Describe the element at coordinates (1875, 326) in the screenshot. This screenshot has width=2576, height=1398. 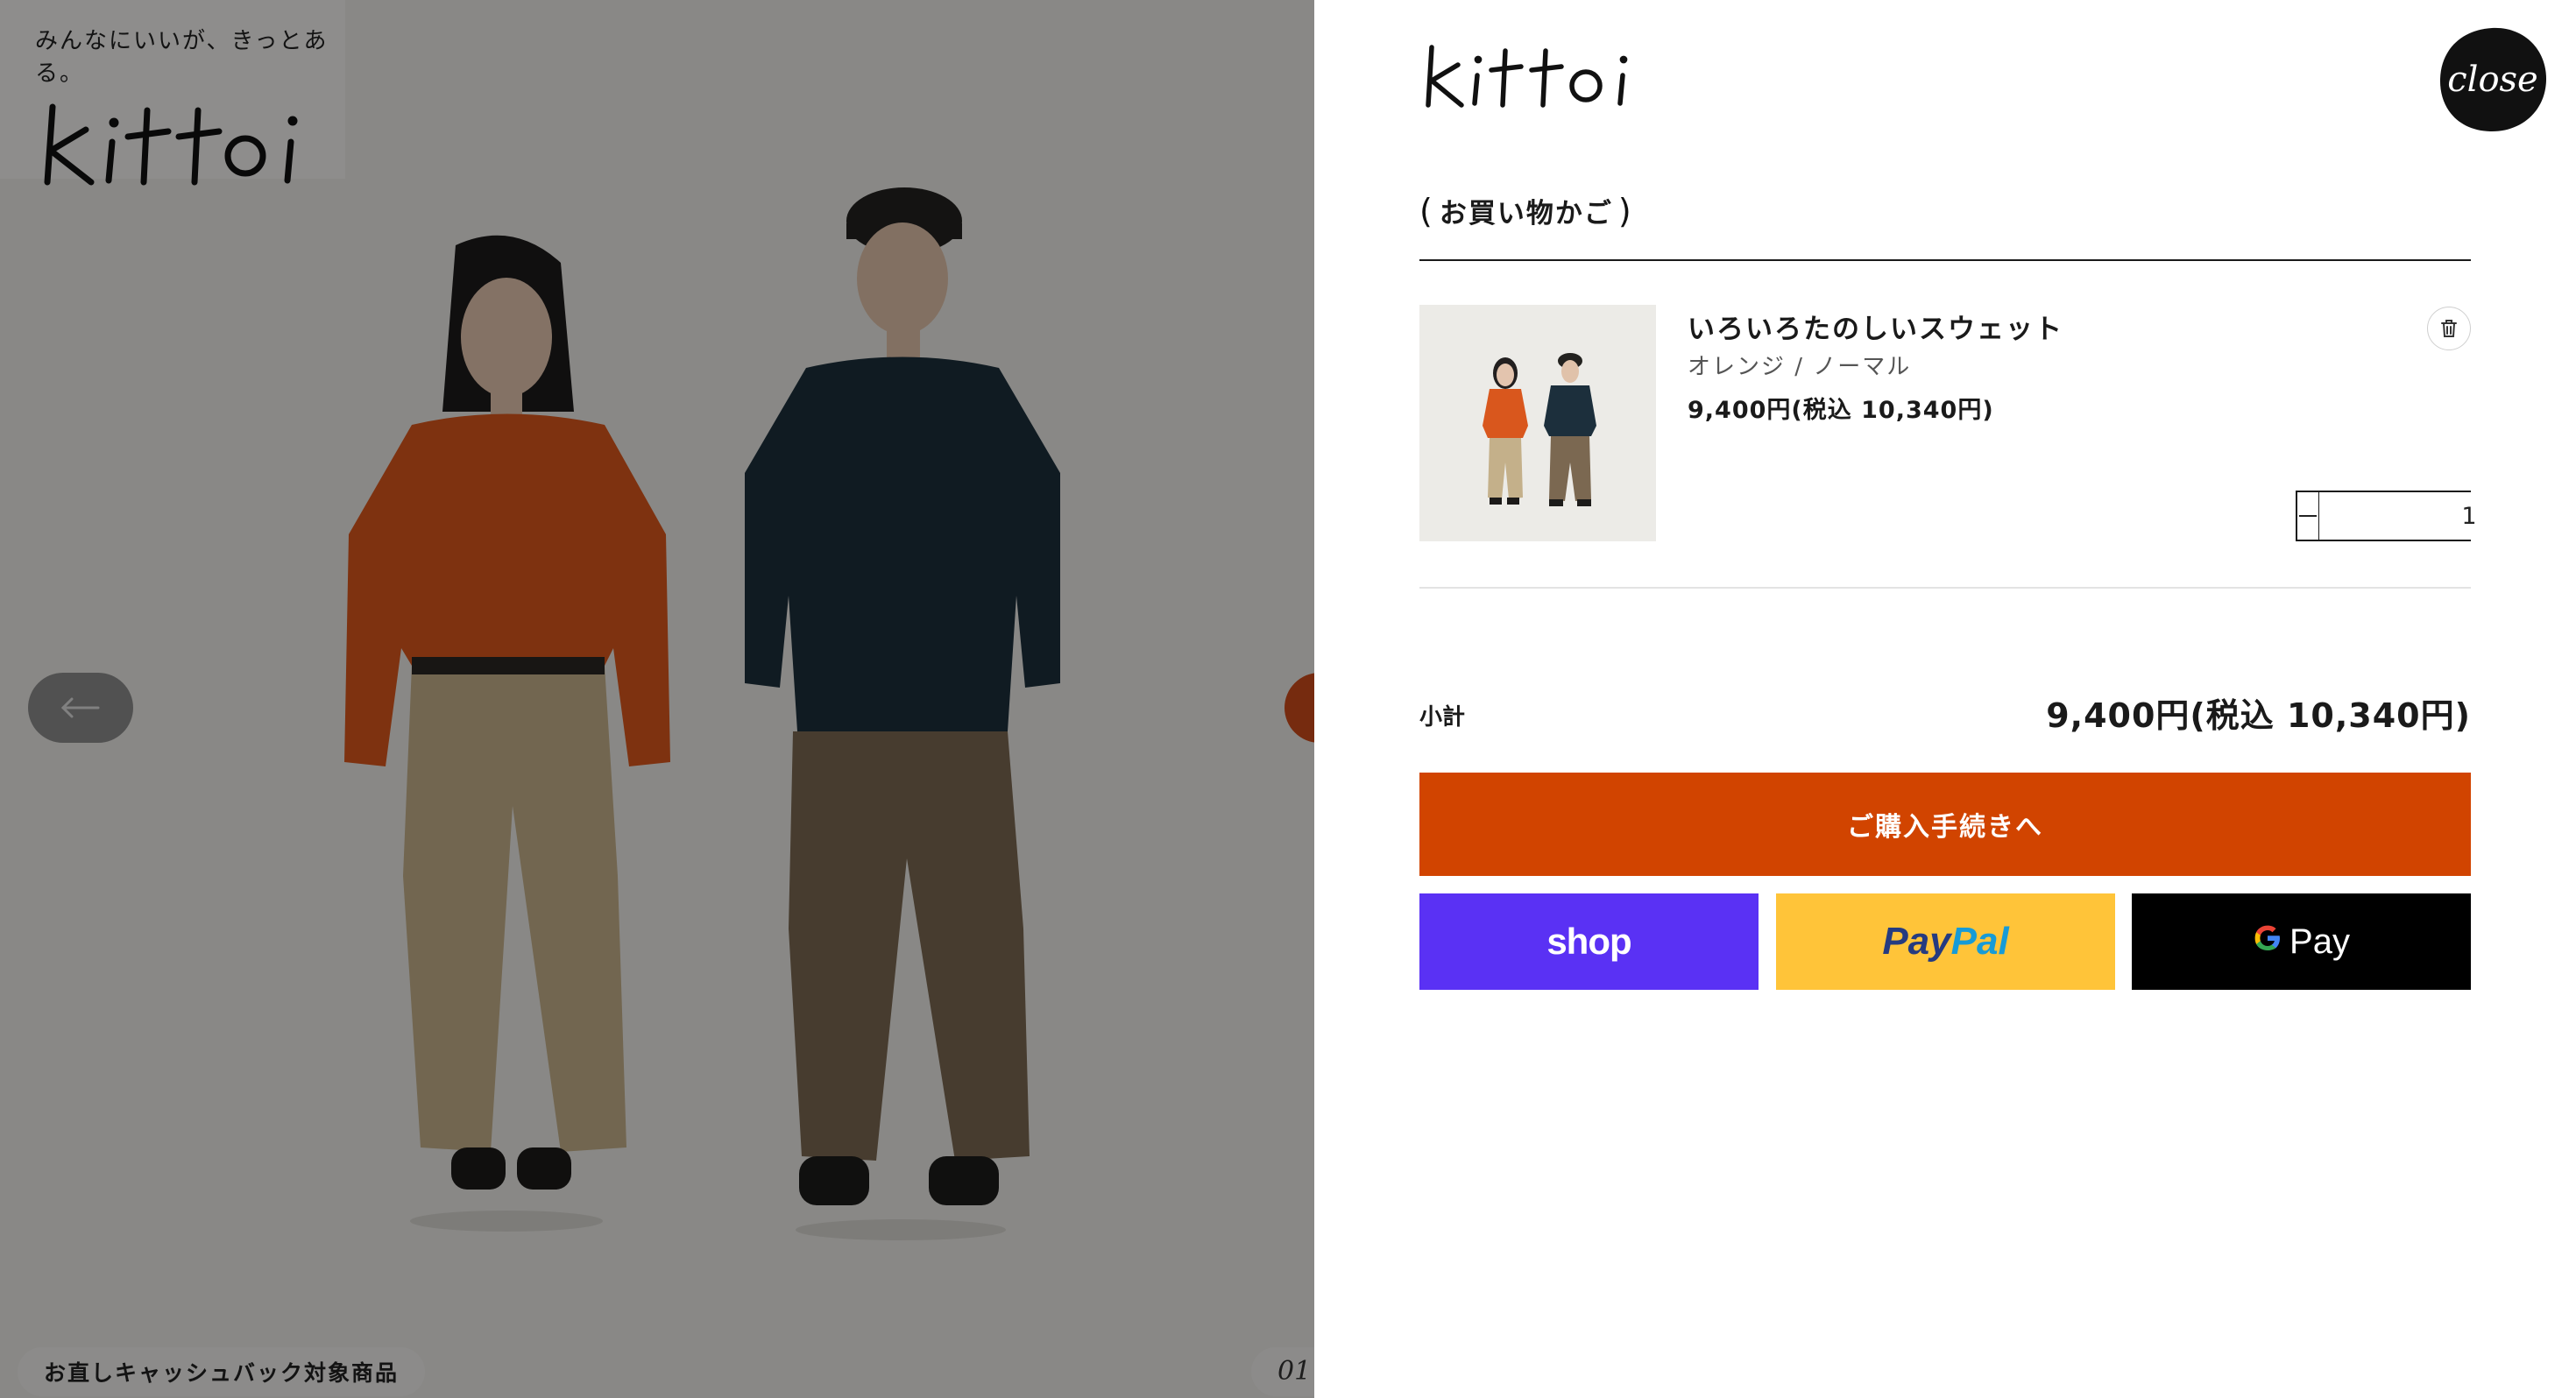
I see `cart-item-name: いろいろたのしいスウェット` at that location.